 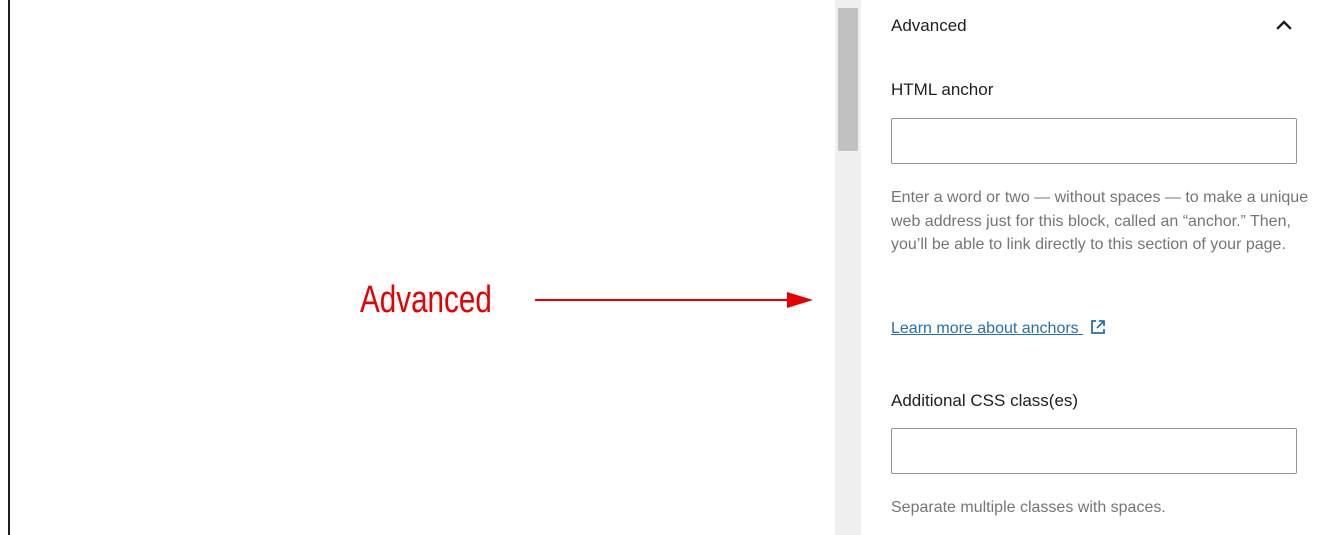 What do you see at coordinates (942, 89) in the screenshot?
I see `html-anchor-label: HTML anchor` at bounding box center [942, 89].